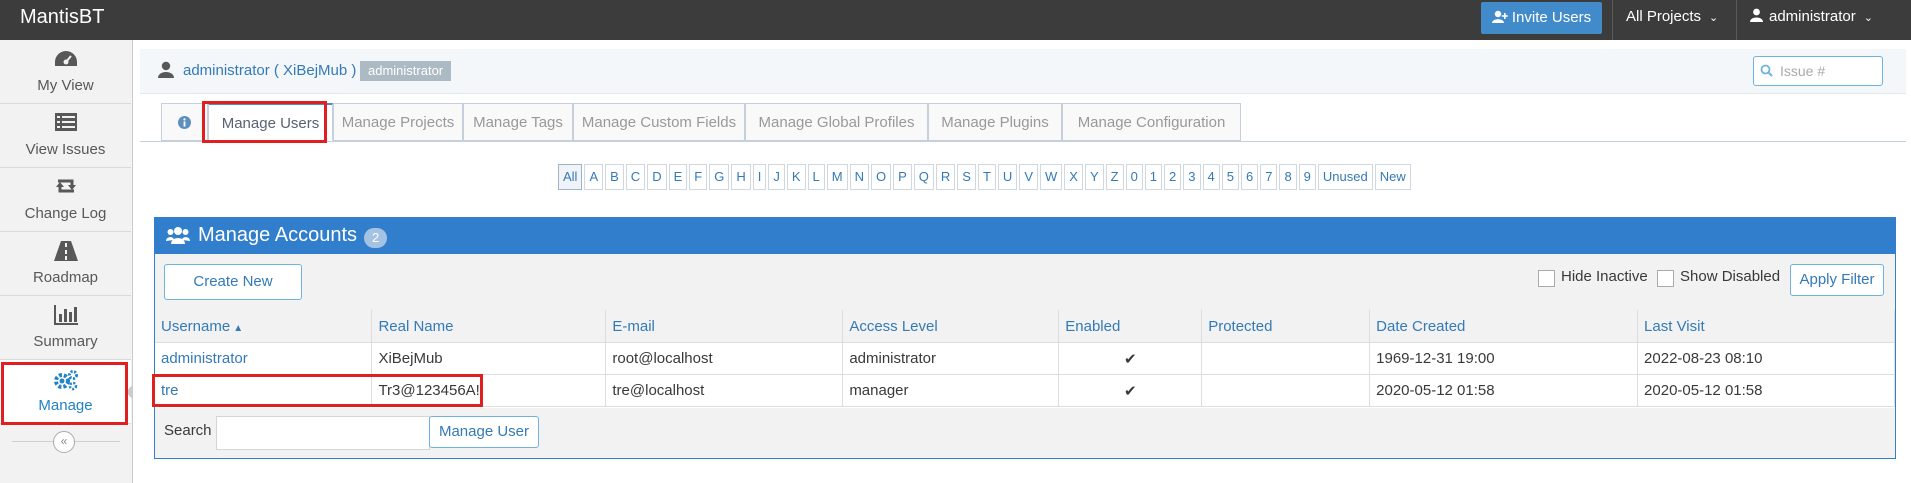  What do you see at coordinates (951, 390) in the screenshot?
I see `access-level-cell: manager` at bounding box center [951, 390].